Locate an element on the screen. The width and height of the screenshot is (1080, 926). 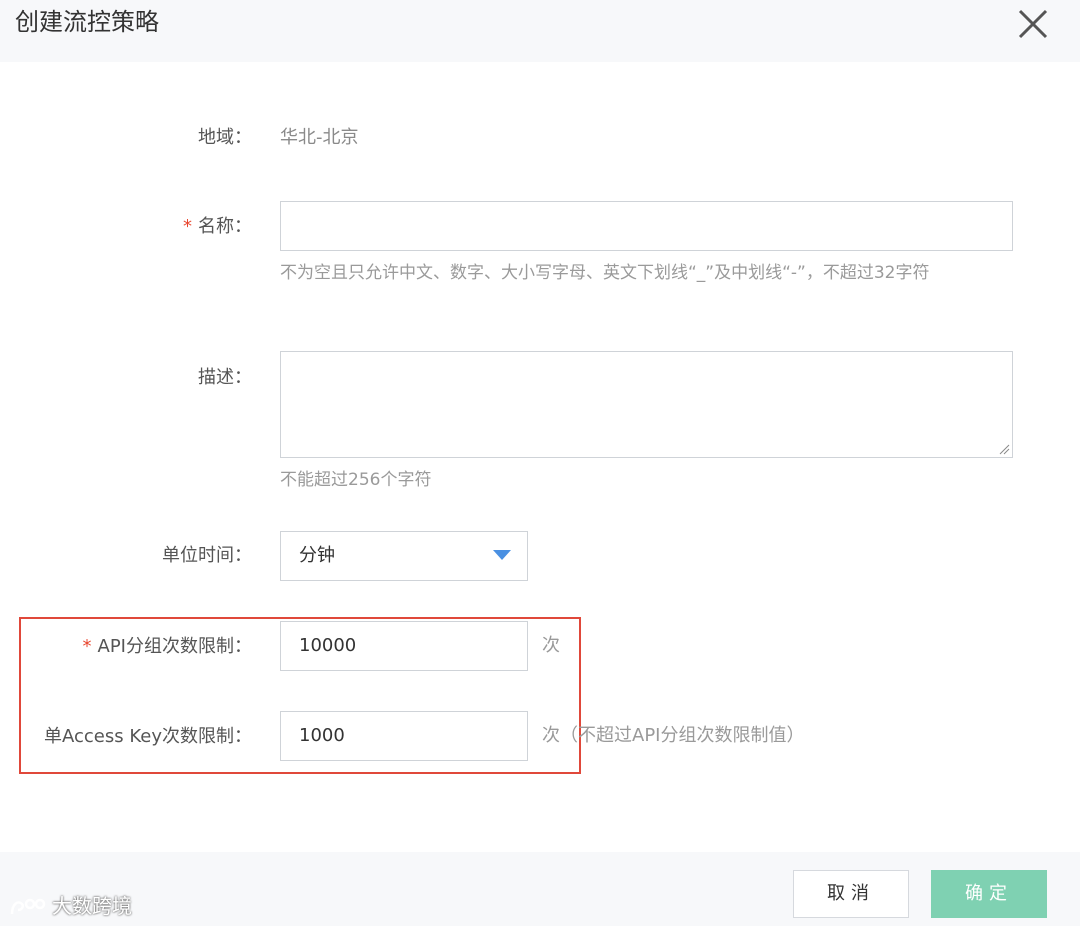
access-key-limit-value: 1000 is located at coordinates (322, 735).